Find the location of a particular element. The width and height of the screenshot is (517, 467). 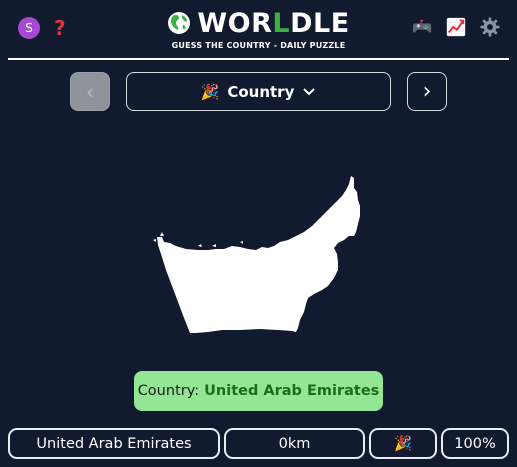

chevron-right-icon: › is located at coordinates (427, 91).